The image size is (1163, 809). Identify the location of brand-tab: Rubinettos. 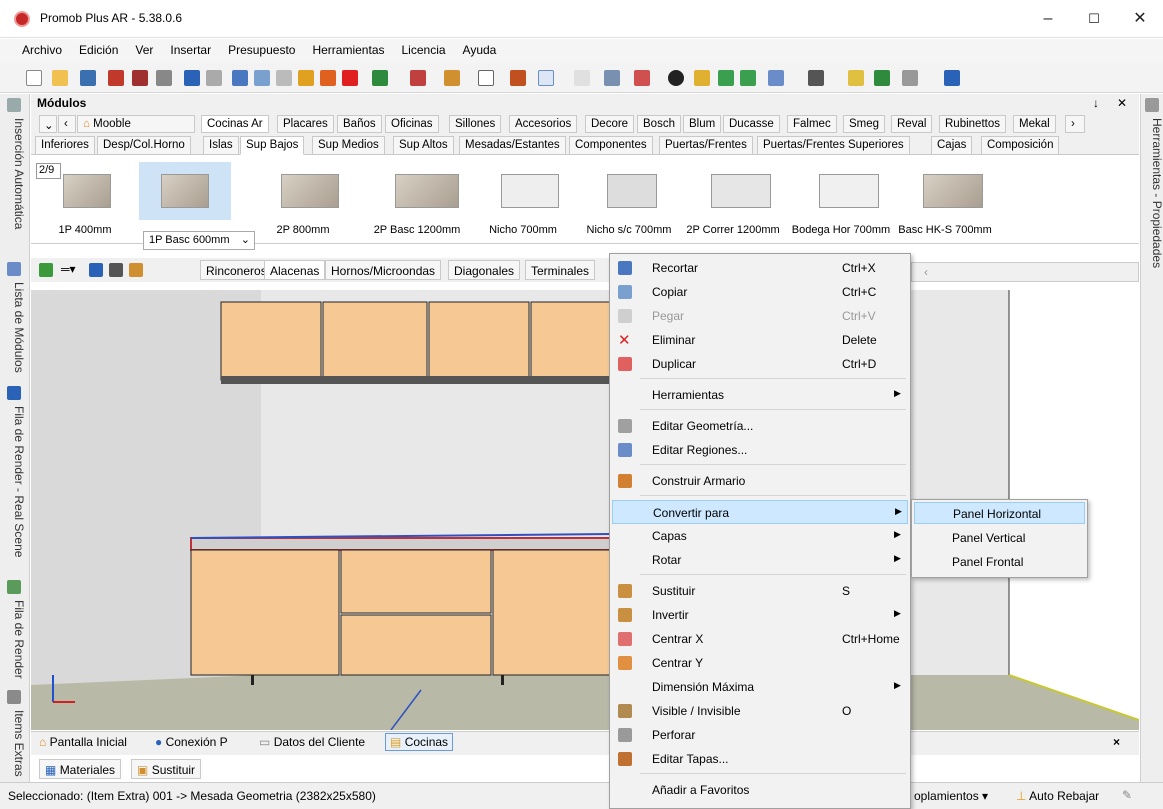
(972, 124).